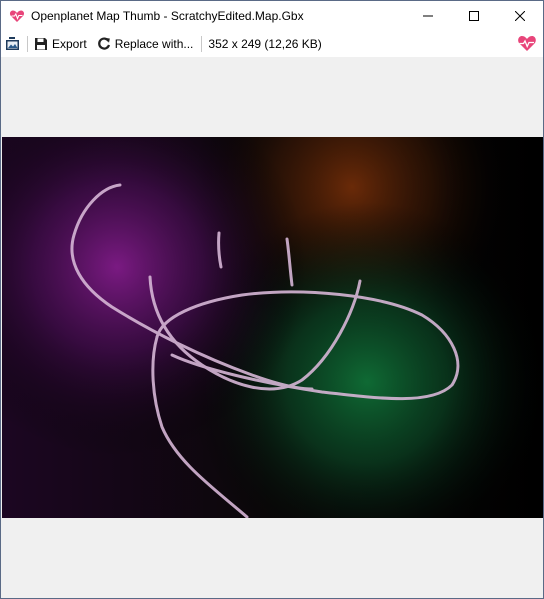 Image resolution: width=544 pixels, height=599 pixels. Describe the element at coordinates (41, 44) in the screenshot. I see `save-icon` at that location.